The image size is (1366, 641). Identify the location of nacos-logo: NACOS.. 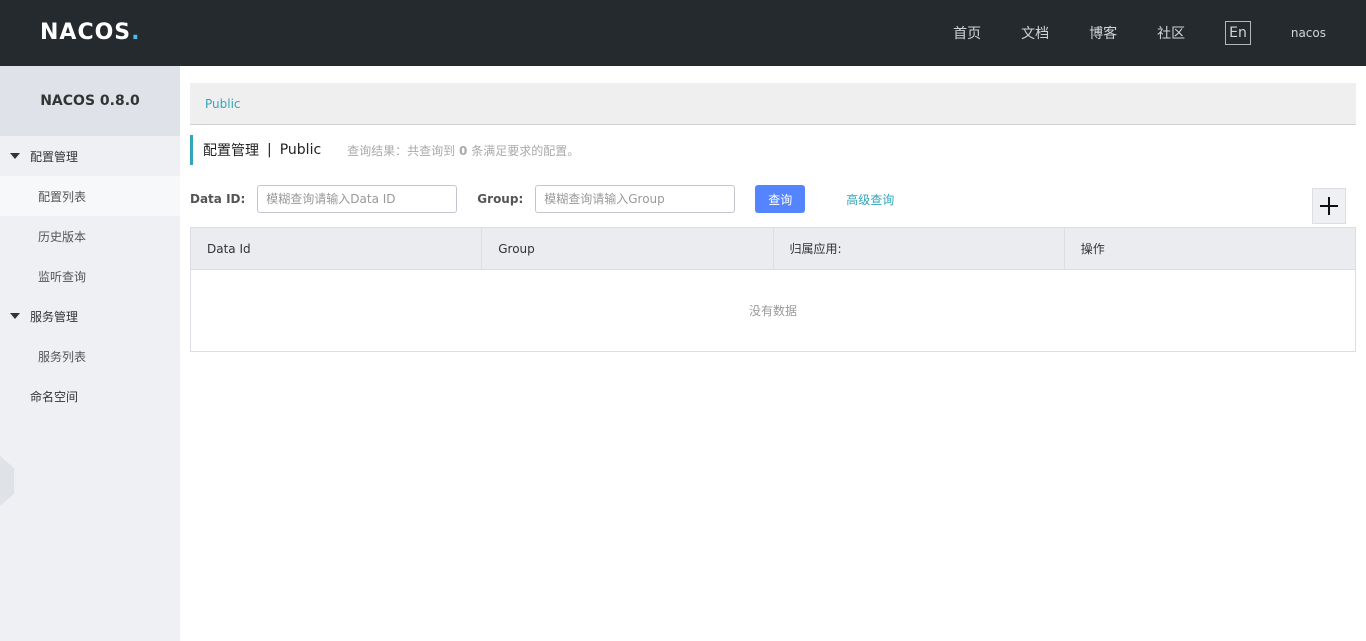
(90, 32).